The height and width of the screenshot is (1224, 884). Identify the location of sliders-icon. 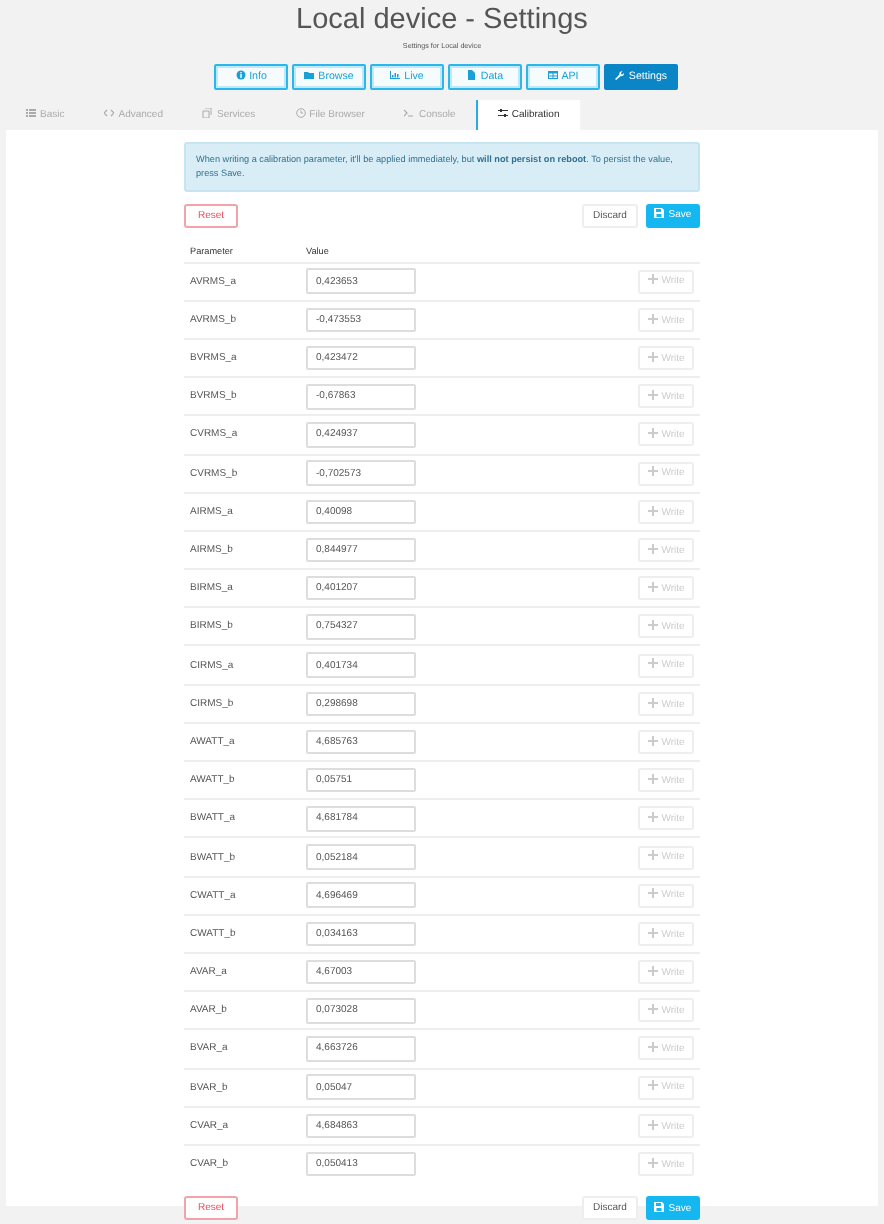
(502, 113).